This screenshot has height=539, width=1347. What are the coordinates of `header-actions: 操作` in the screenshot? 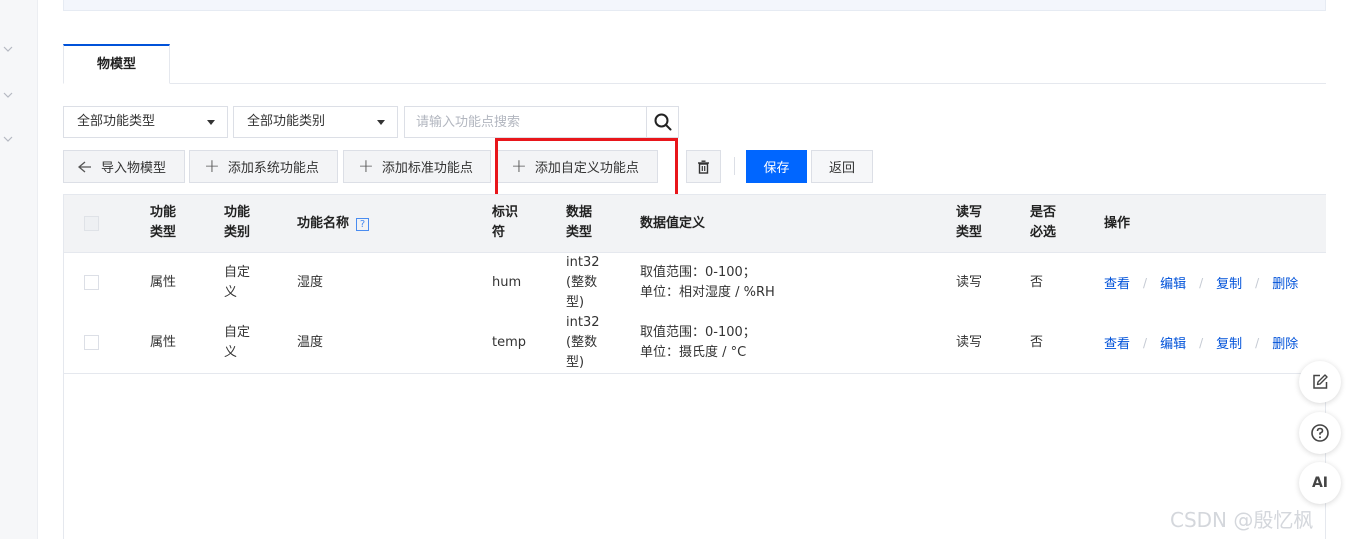 It's located at (1117, 223).